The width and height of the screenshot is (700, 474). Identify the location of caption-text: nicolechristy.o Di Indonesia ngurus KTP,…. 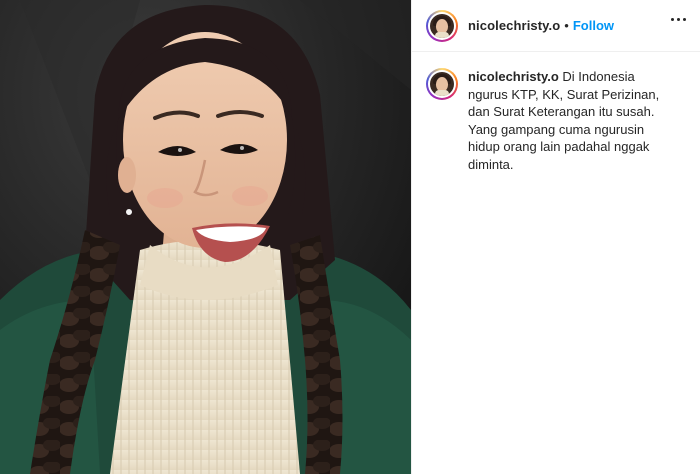
(568, 120).